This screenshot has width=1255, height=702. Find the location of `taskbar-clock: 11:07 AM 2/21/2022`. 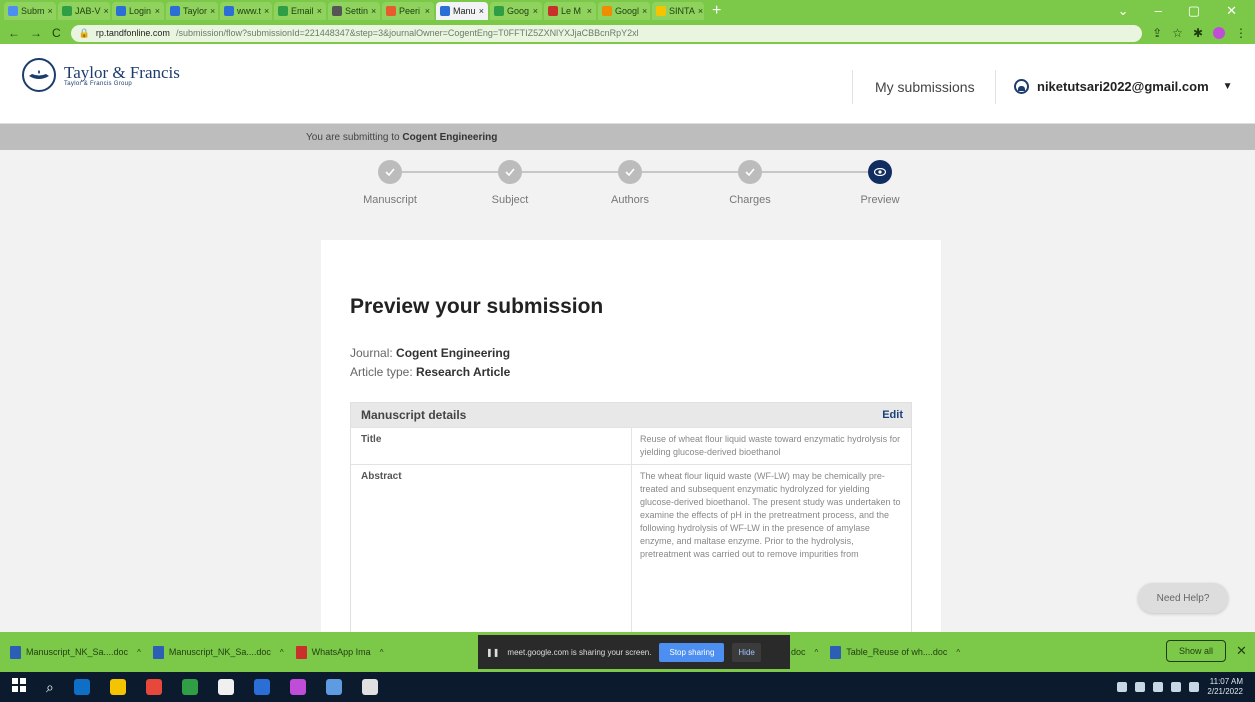

taskbar-clock: 11:07 AM 2/21/2022 is located at coordinates (1225, 687).